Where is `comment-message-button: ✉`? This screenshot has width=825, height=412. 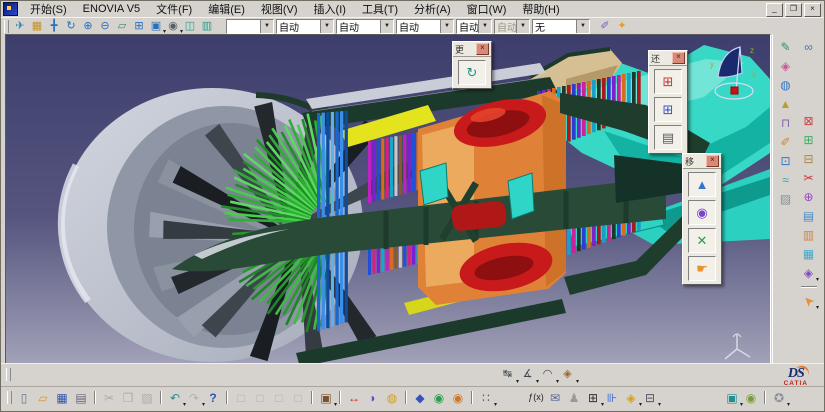
comment-message-button: ✉ is located at coordinates (555, 398).